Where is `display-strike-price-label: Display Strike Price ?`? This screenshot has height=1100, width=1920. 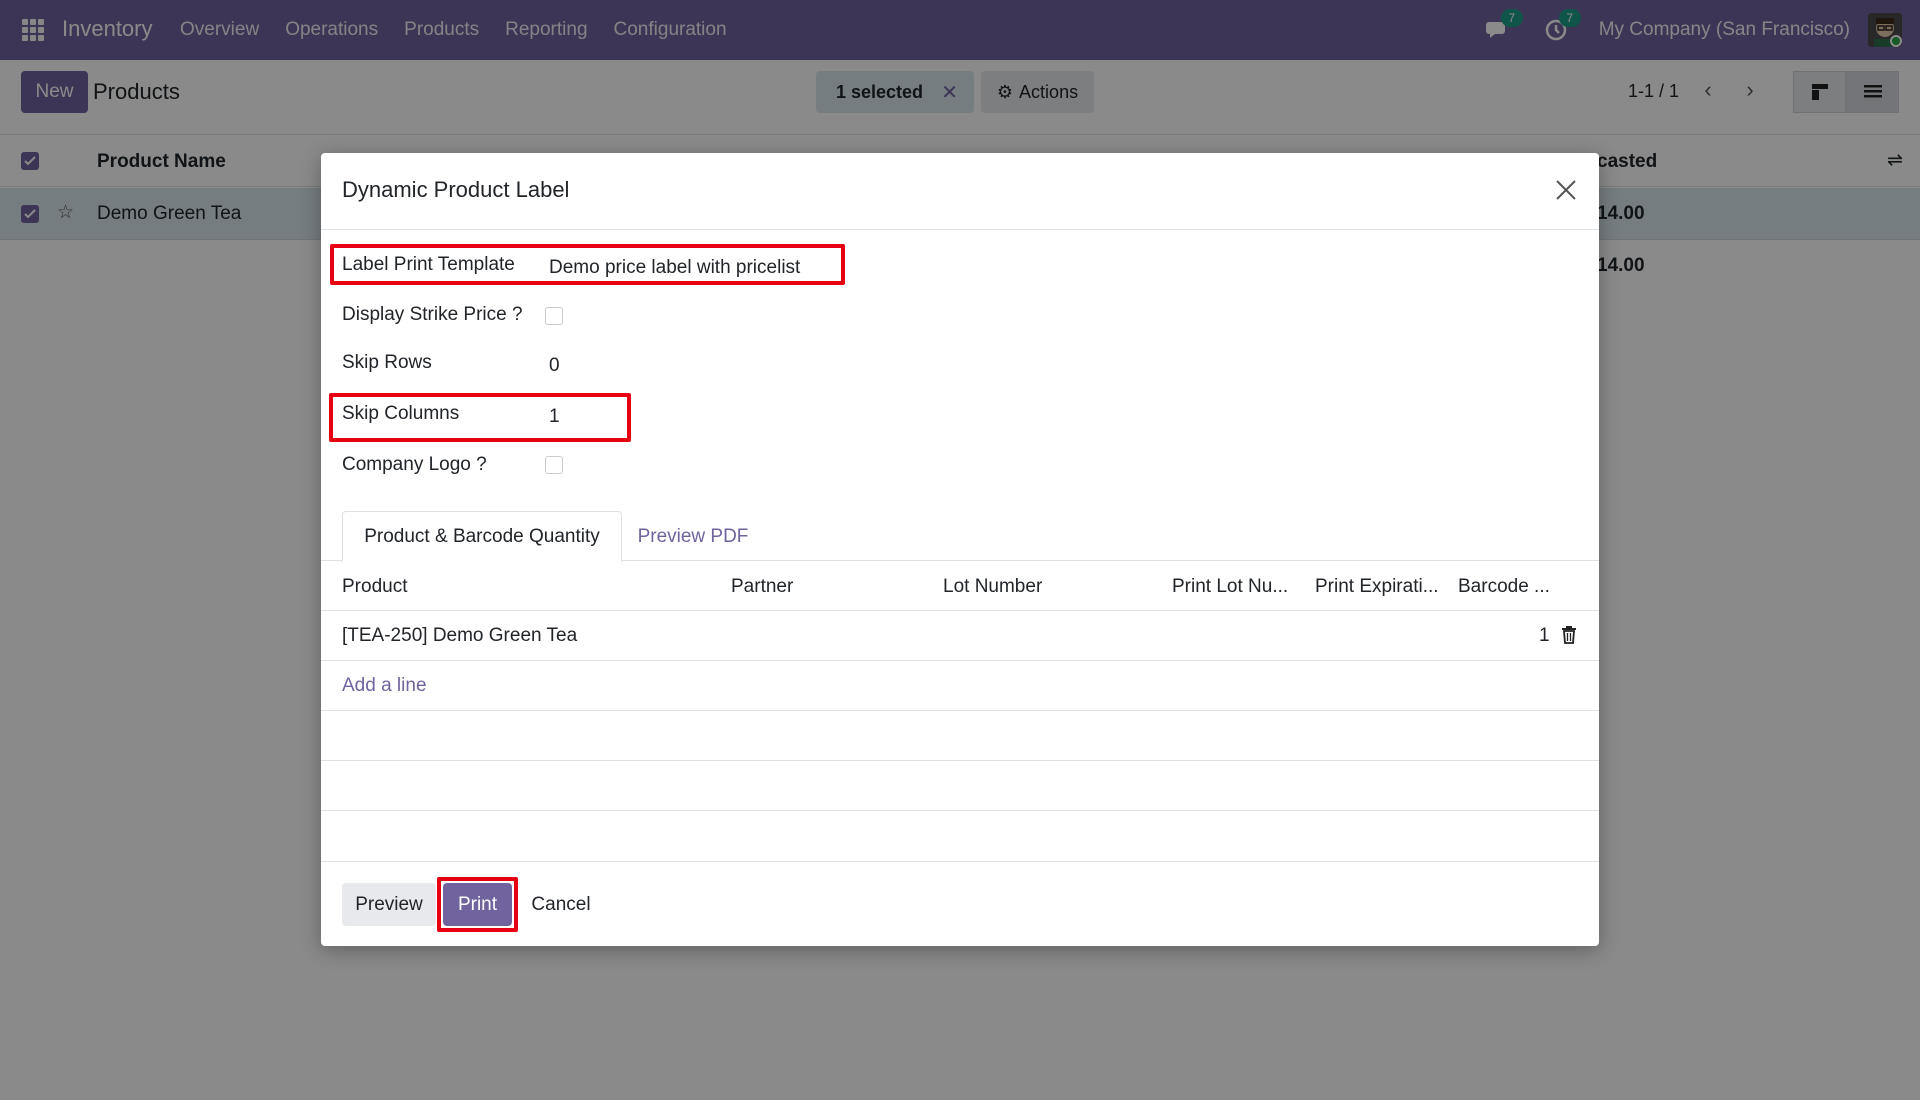
display-strike-price-label: Display Strike Price ? is located at coordinates (432, 314).